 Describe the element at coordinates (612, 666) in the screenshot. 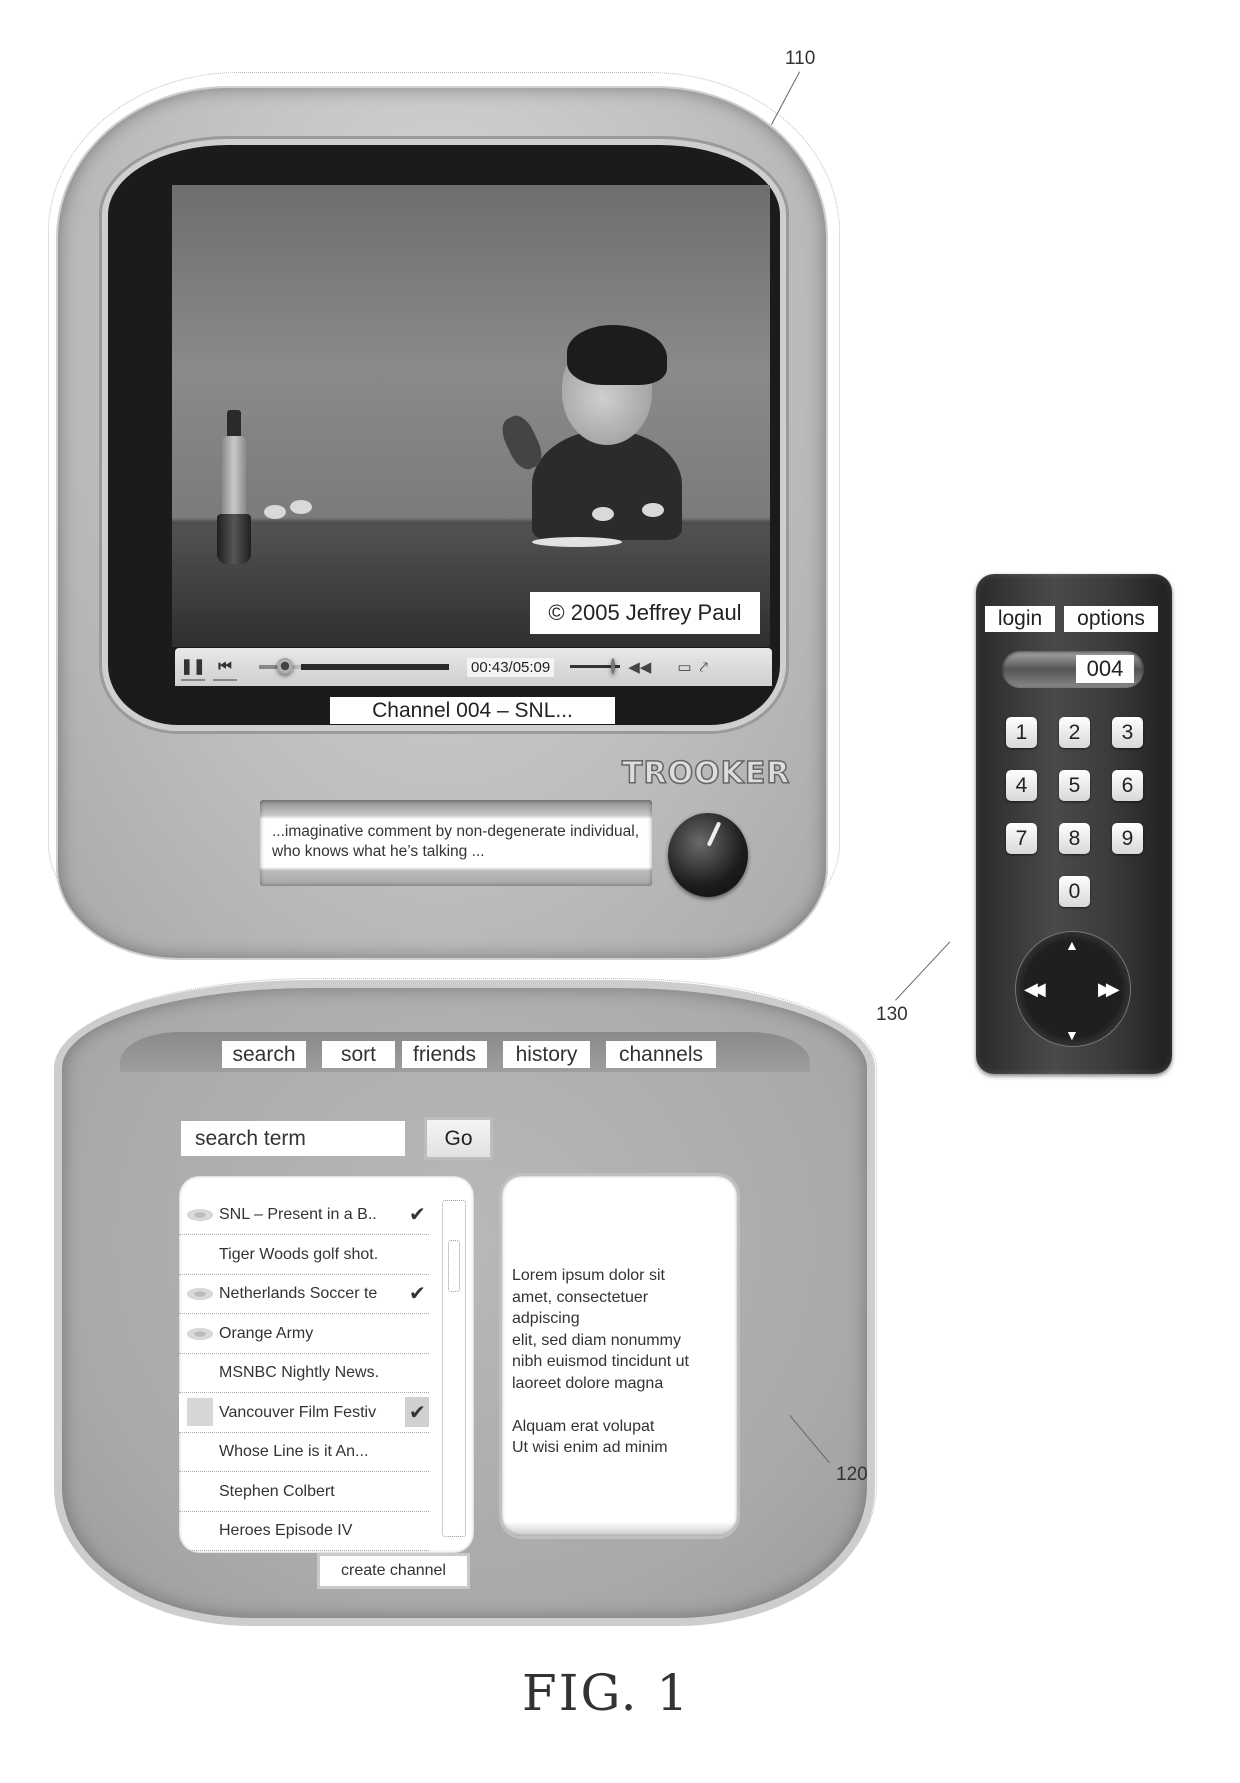

I see `volume-handle` at that location.